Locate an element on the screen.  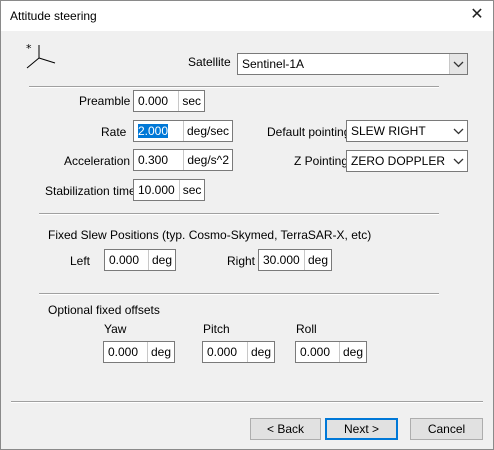
preamble-unit: sec is located at coordinates (191, 101).